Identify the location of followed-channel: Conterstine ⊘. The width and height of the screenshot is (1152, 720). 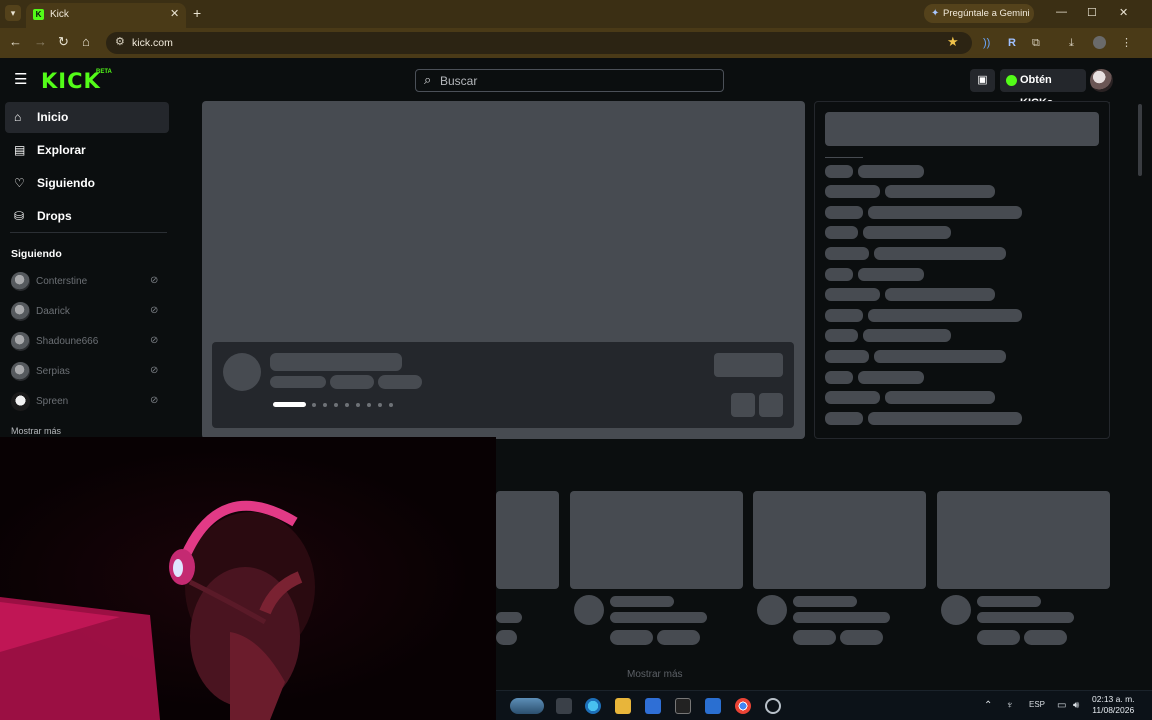
(88, 282).